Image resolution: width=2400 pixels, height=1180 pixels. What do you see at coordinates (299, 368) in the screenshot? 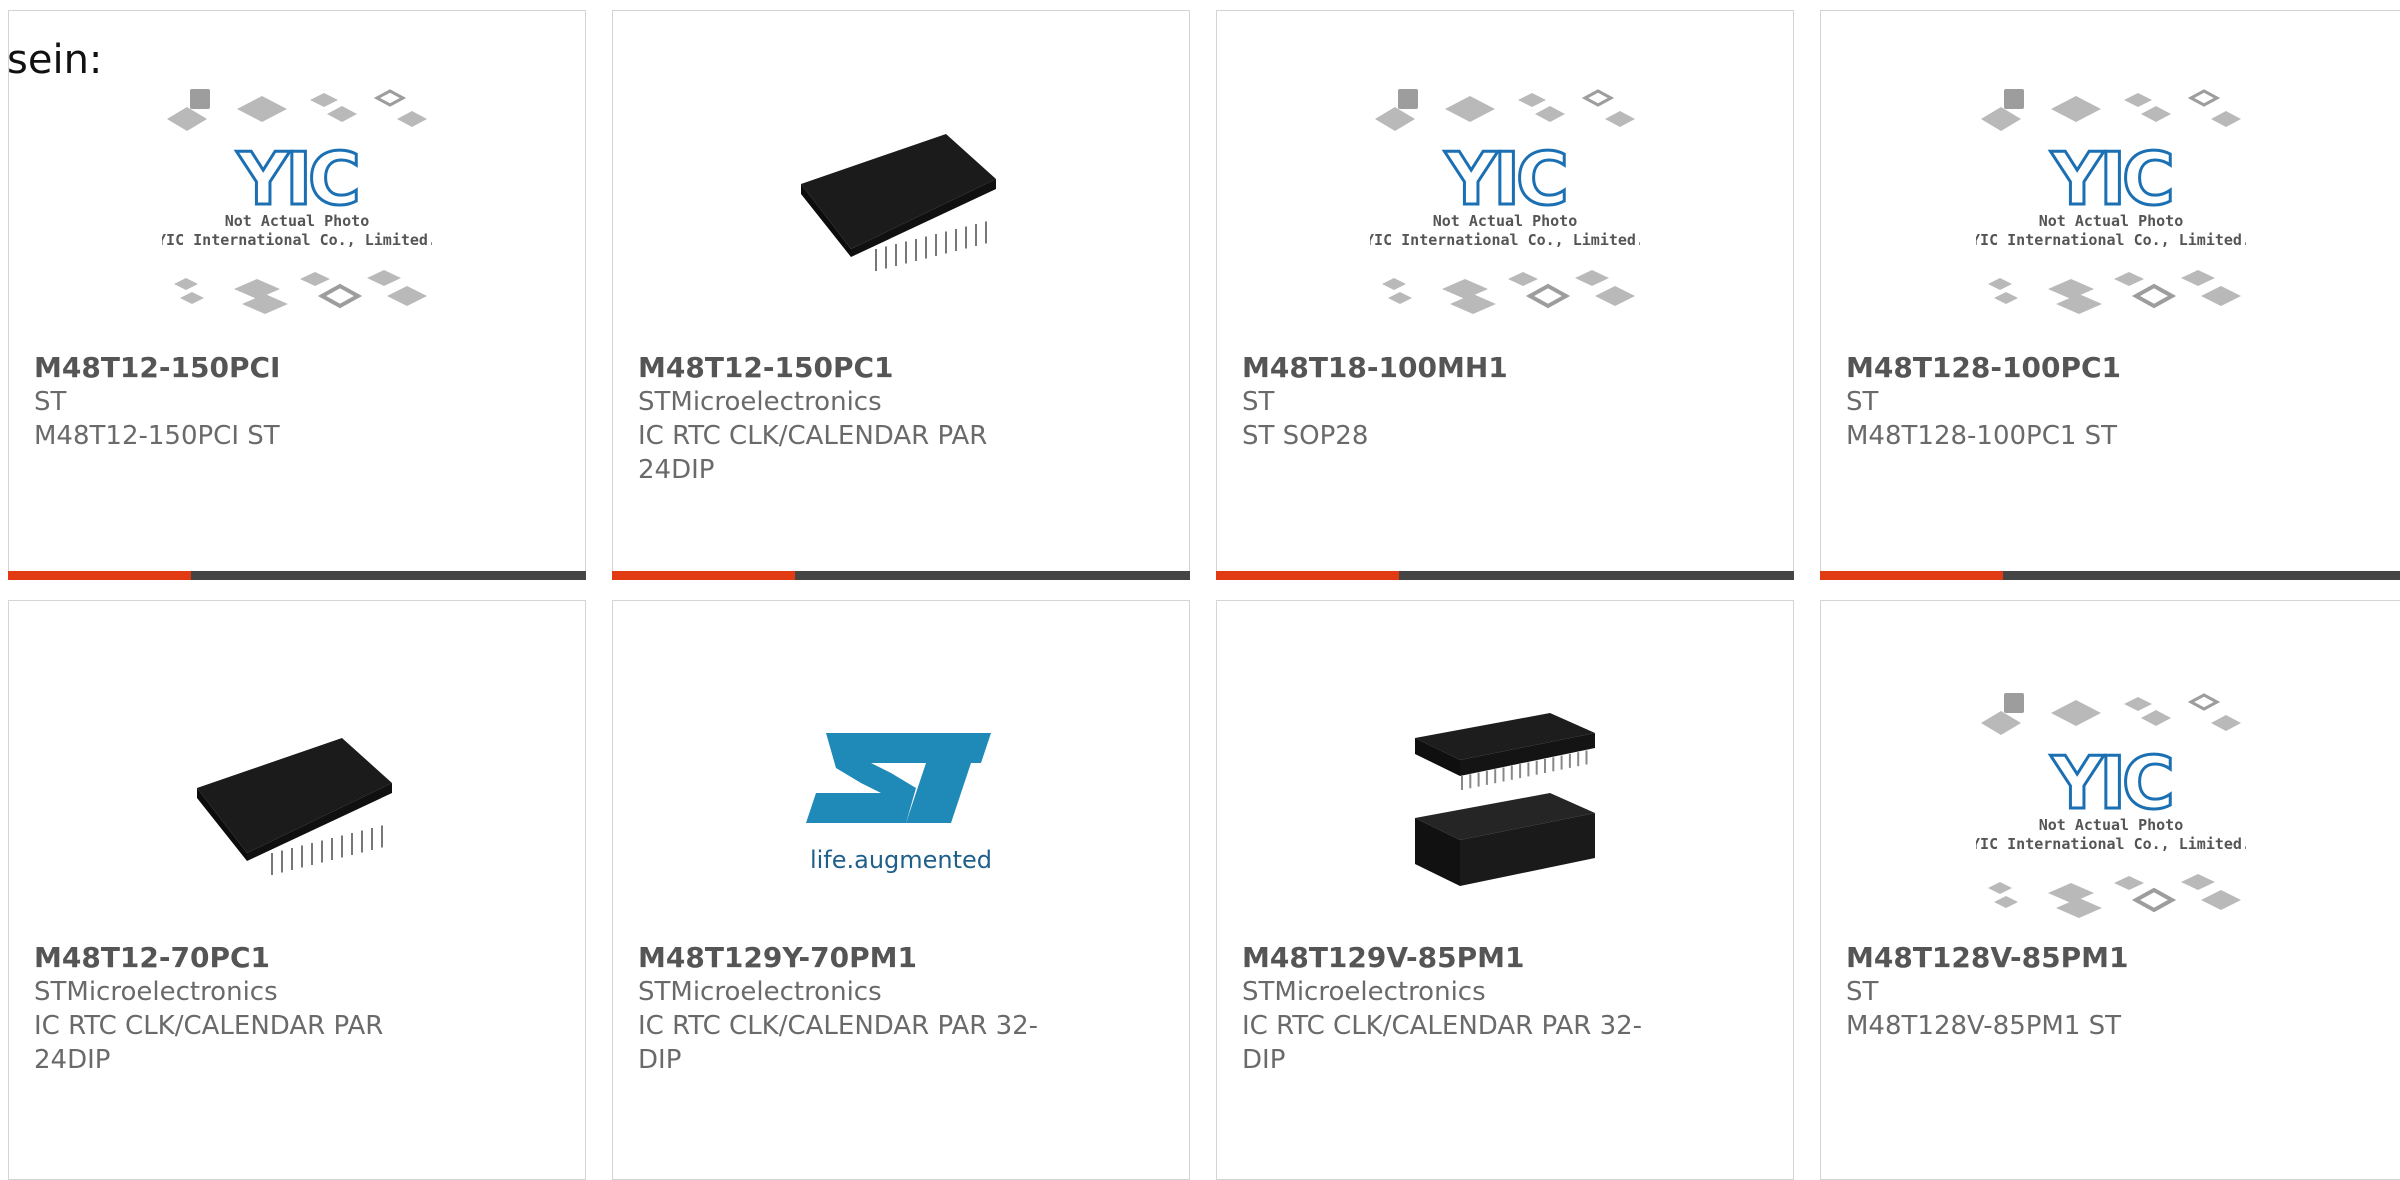
I see `part-number: M48T12-150PCI` at bounding box center [299, 368].